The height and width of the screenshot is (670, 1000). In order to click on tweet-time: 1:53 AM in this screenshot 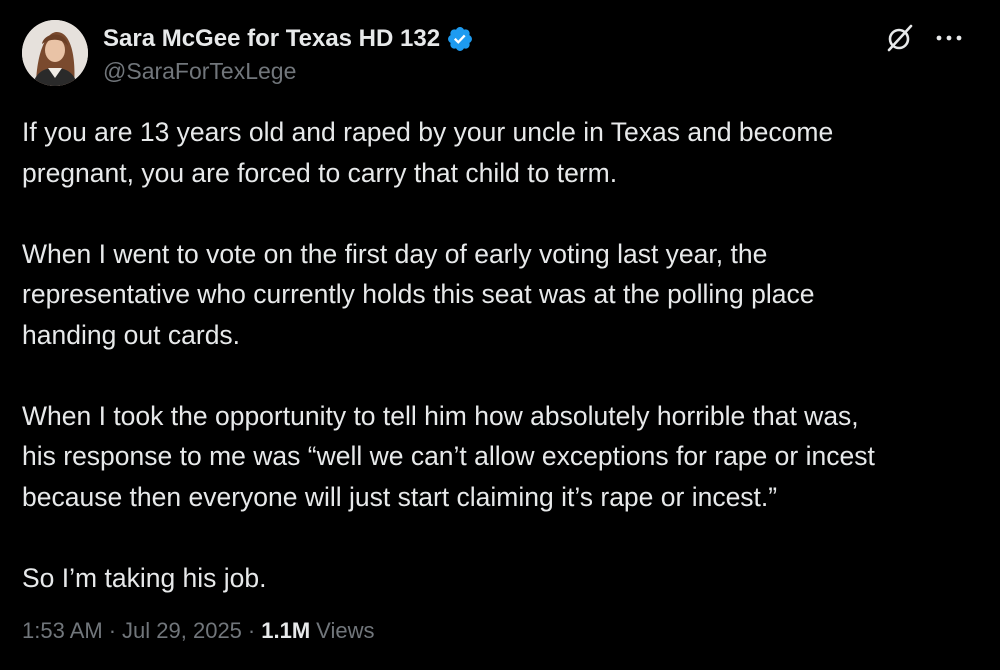, I will do `click(62, 631)`.